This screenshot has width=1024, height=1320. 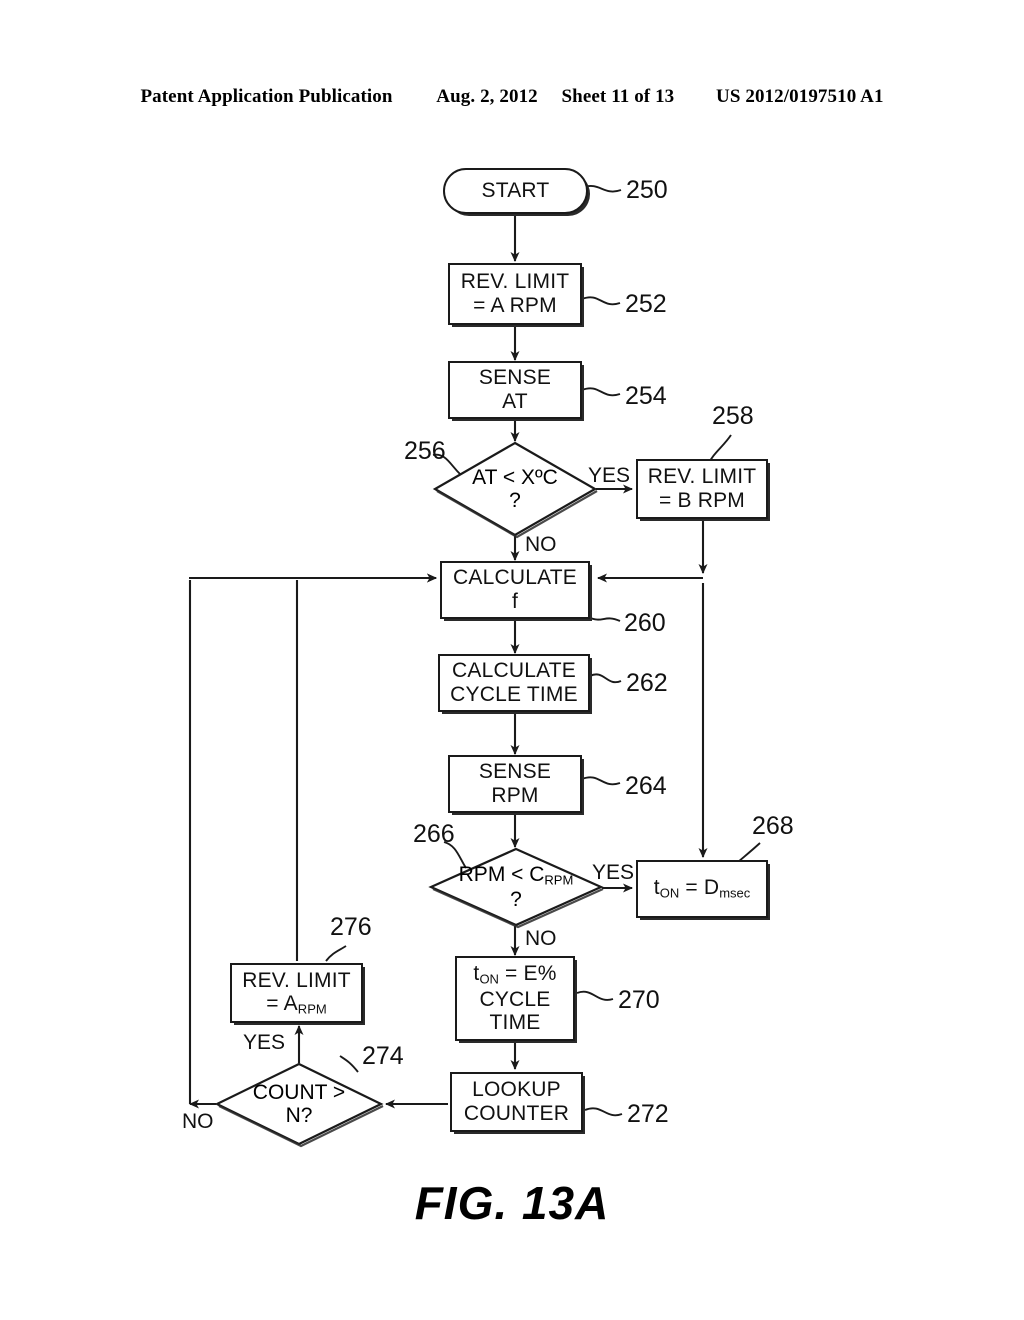 I want to click on node-ton-d-label: tON = Dmsec, so click(x=702, y=889).